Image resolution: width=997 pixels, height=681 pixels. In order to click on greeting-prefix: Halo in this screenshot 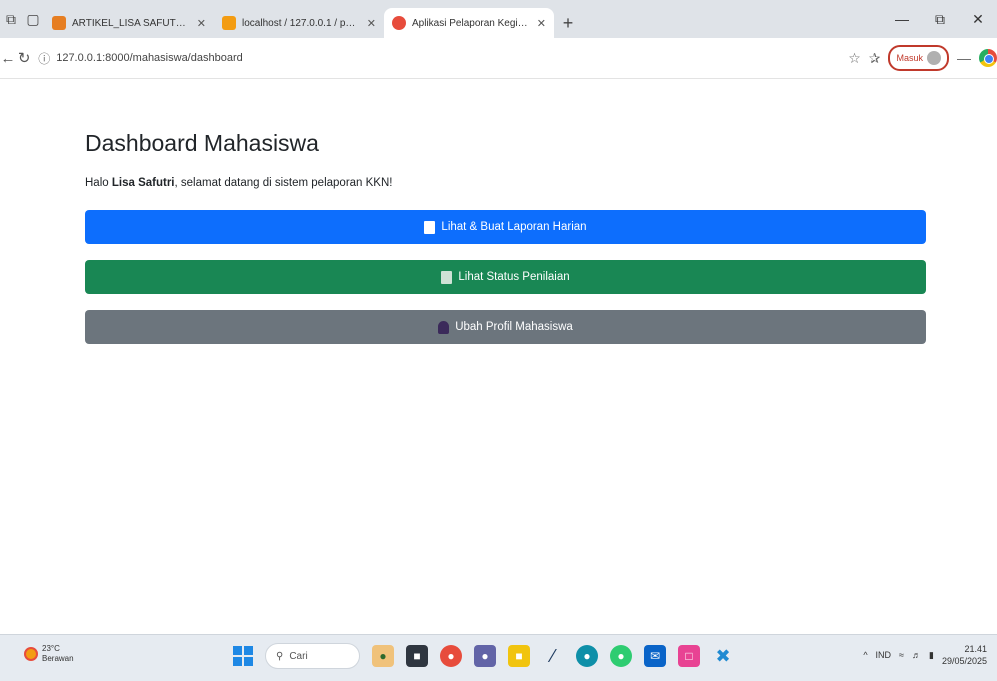, I will do `click(98, 183)`.